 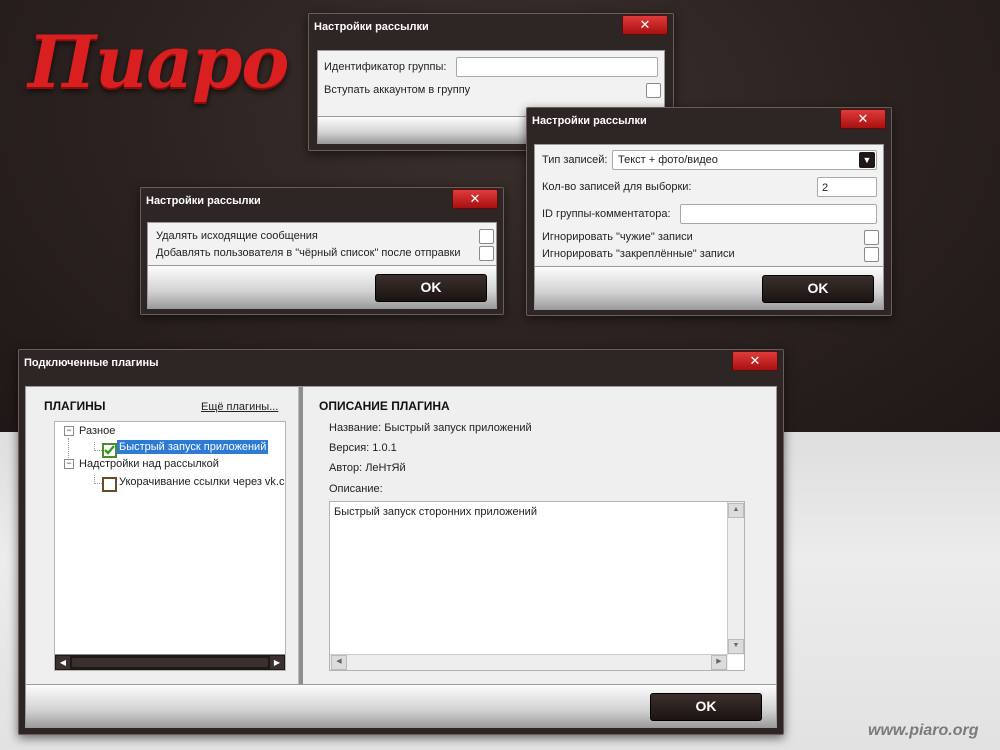 I want to click on plugin-author: Автор: ЛеНтЯй, so click(x=367, y=468).